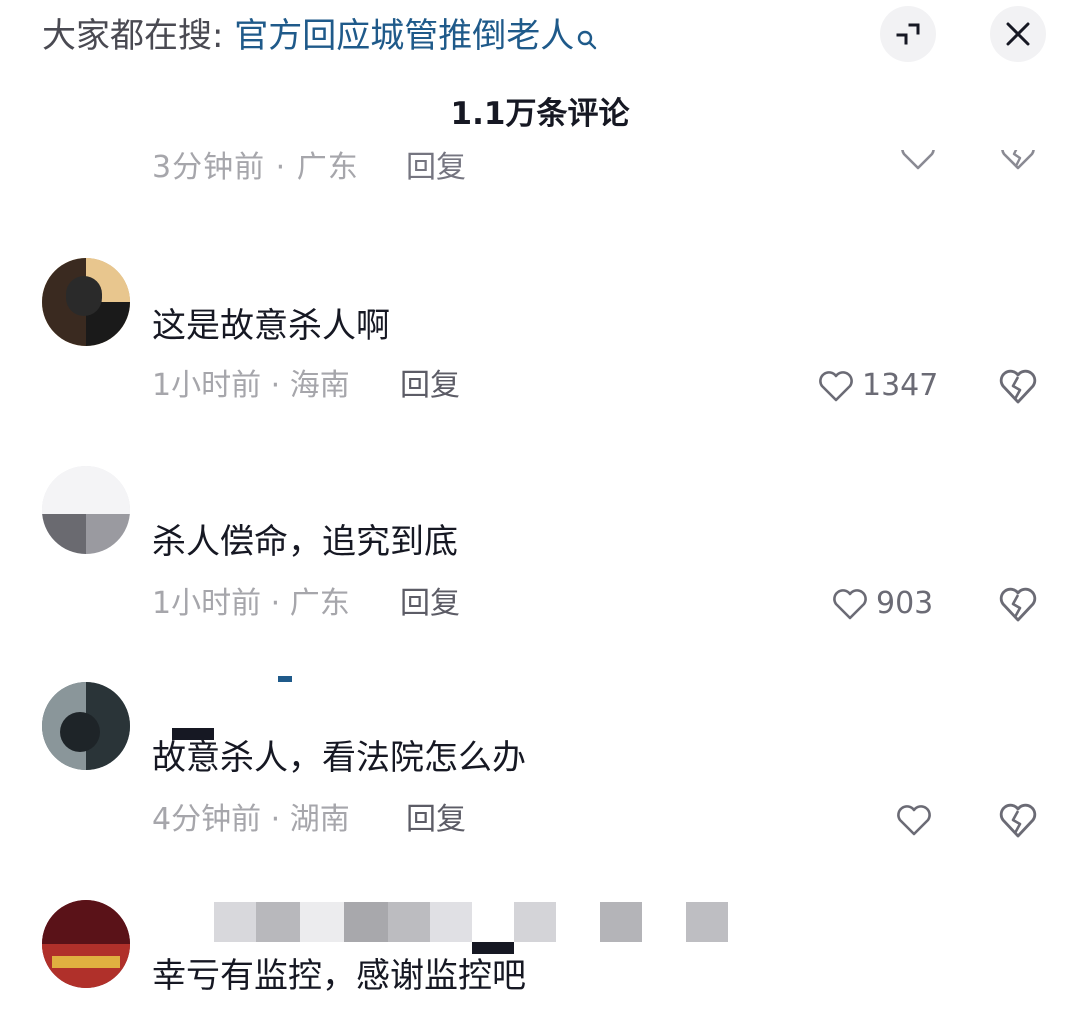  I want to click on like-button: 1347, so click(877, 386).